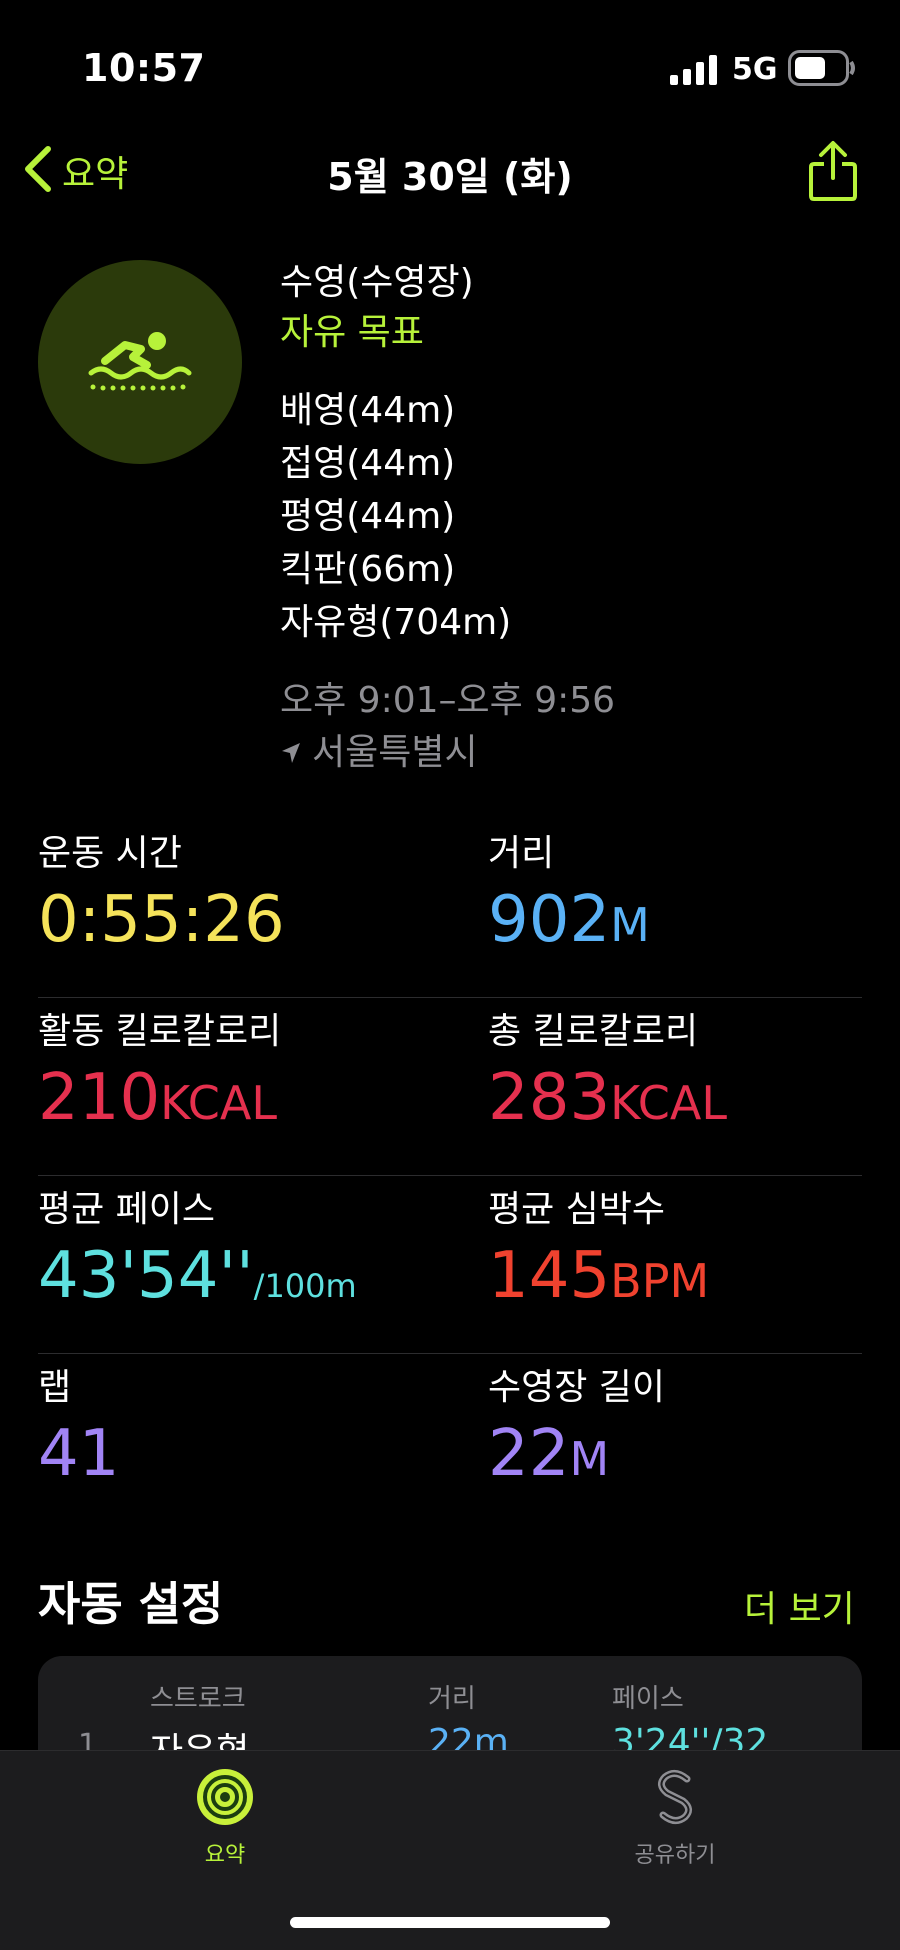 Image resolution: width=900 pixels, height=1950 pixels. Describe the element at coordinates (110, 853) in the screenshot. I see `metric-label: 운동 시간` at that location.